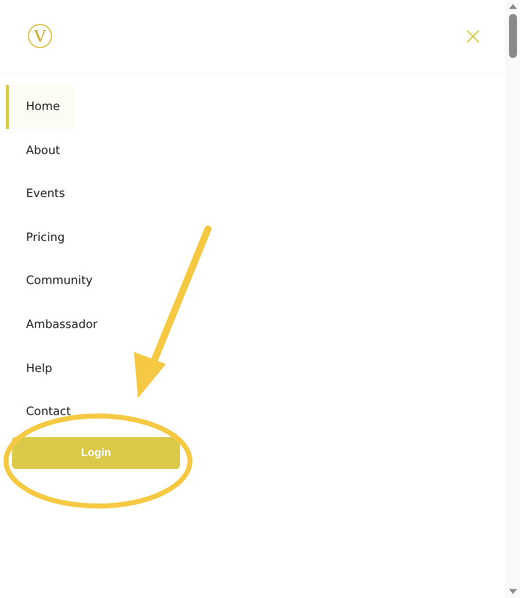 The image size is (520, 598). Describe the element at coordinates (512, 299) in the screenshot. I see `scrollbar` at that location.